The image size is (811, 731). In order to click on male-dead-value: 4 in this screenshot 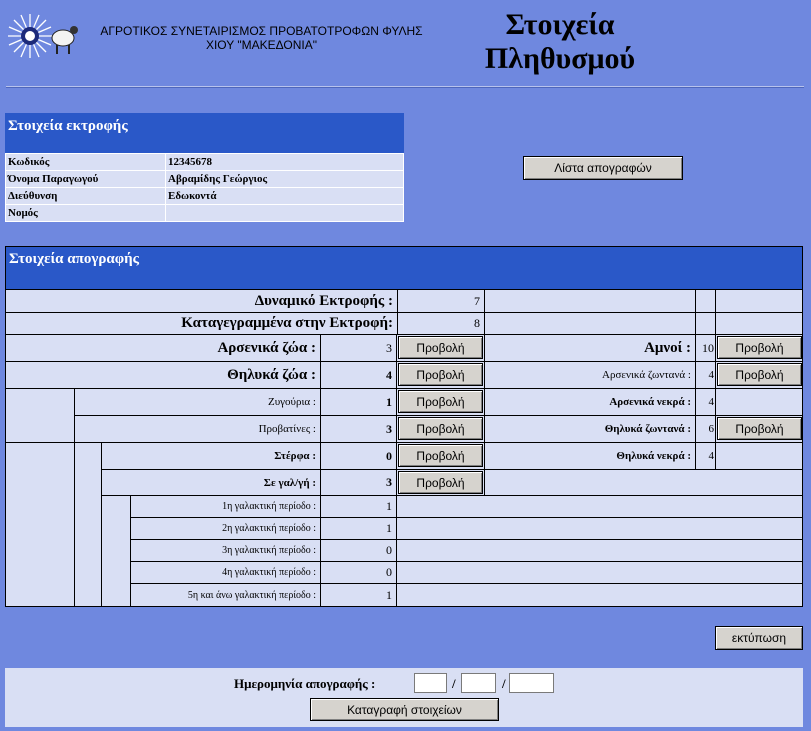, I will do `click(705, 402)`.